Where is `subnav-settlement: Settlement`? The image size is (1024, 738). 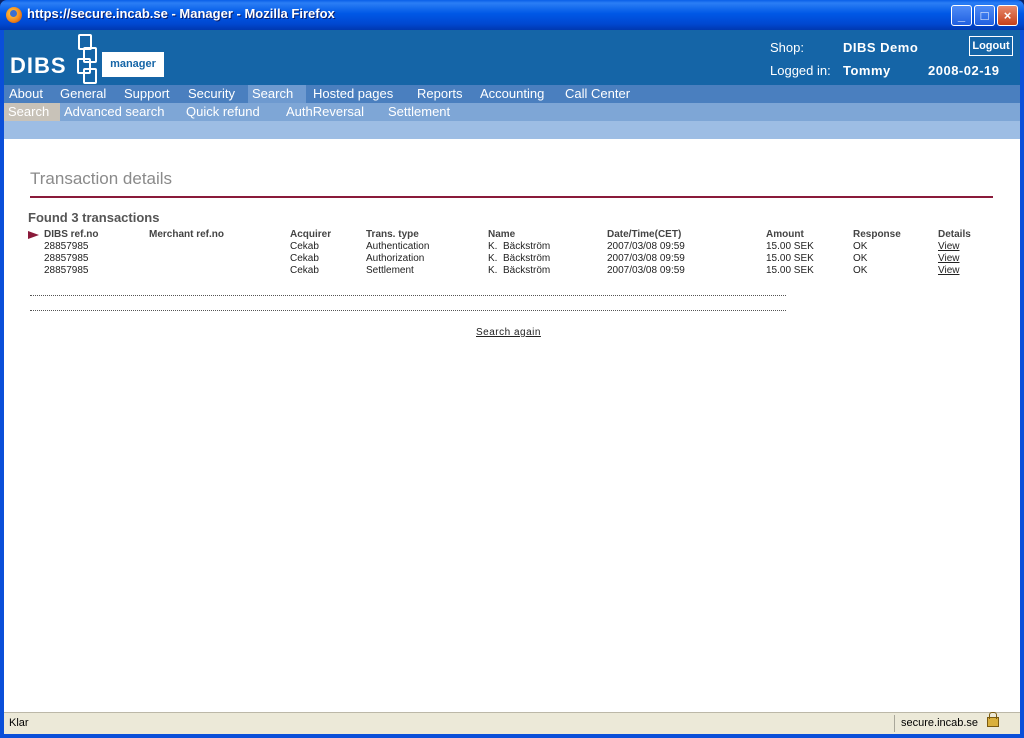
subnav-settlement: Settlement is located at coordinates (419, 112).